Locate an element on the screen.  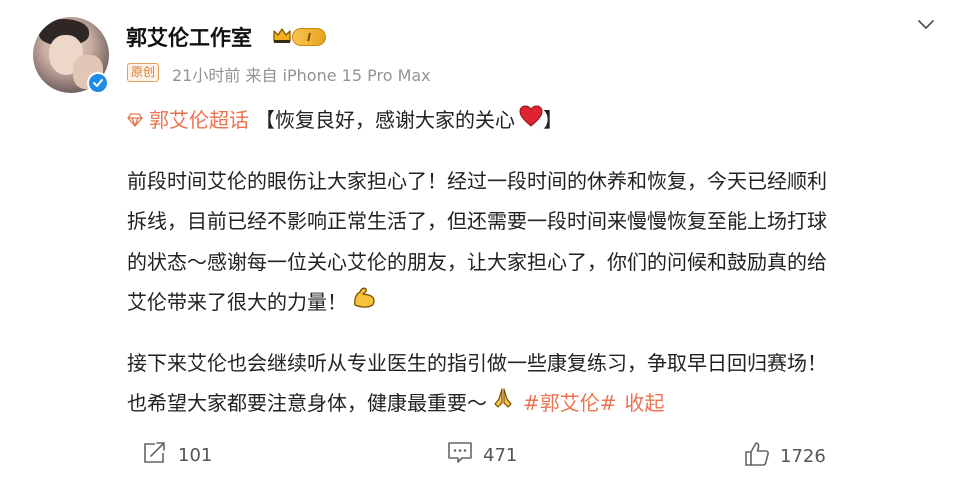
post-meta: 21小时前 来自 iPhone 15 Pro Max is located at coordinates (301, 74).